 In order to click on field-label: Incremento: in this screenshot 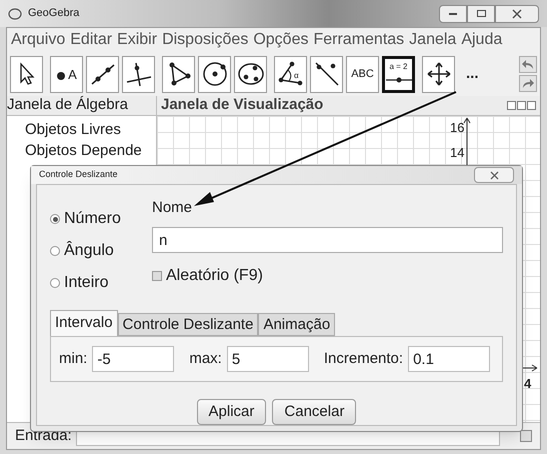, I will do `click(364, 358)`.